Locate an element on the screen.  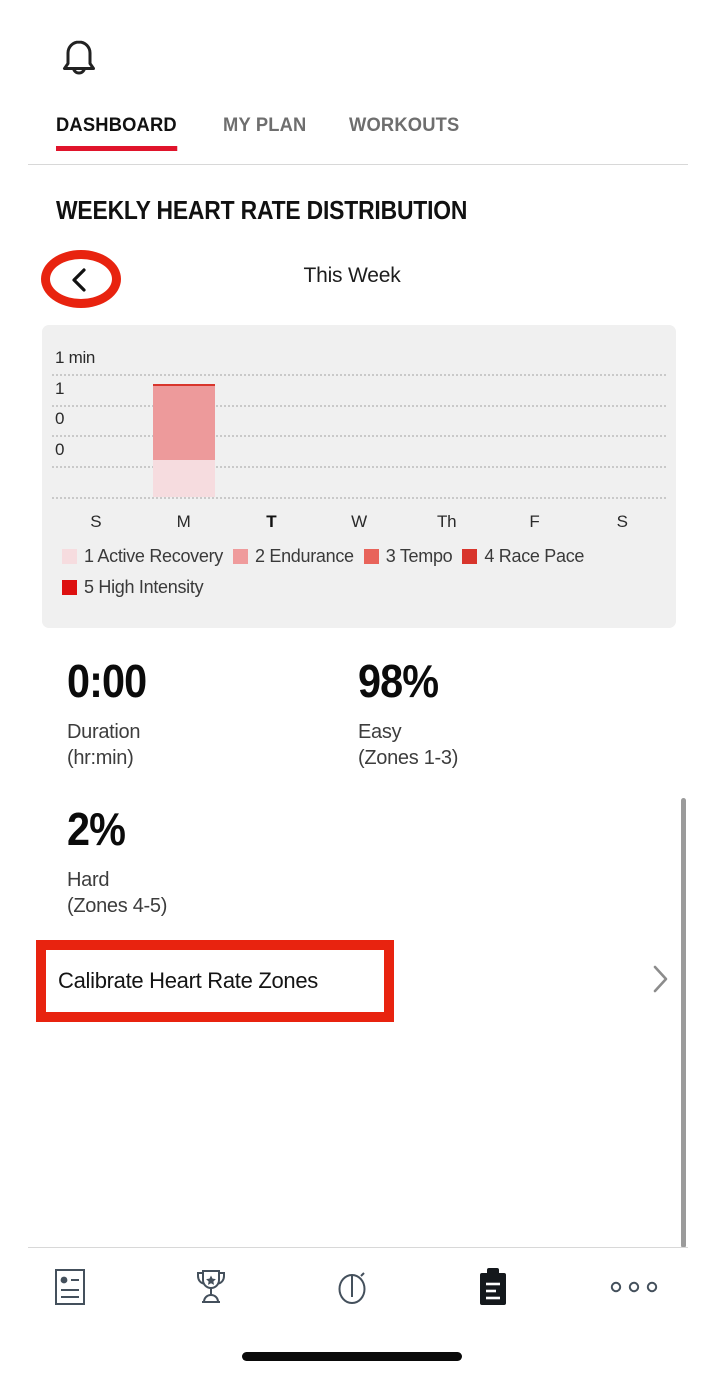
chart-bars is located at coordinates (359, 411).